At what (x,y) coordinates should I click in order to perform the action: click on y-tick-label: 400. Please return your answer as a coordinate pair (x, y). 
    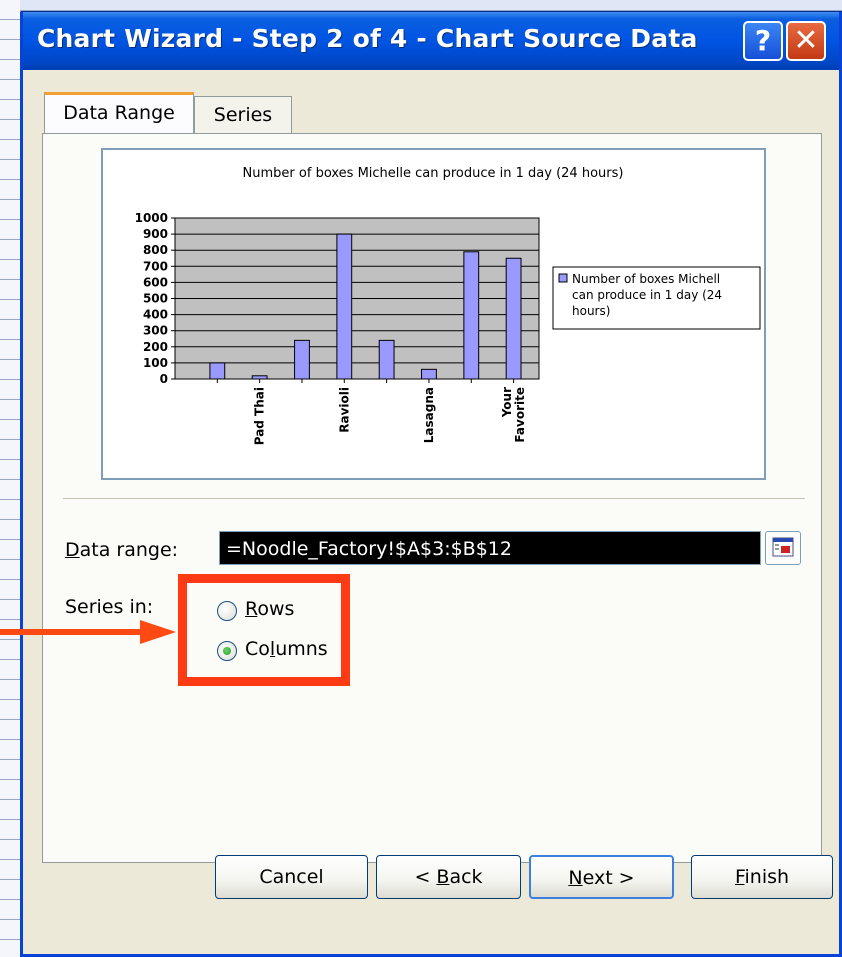
    Looking at the image, I should click on (155, 315).